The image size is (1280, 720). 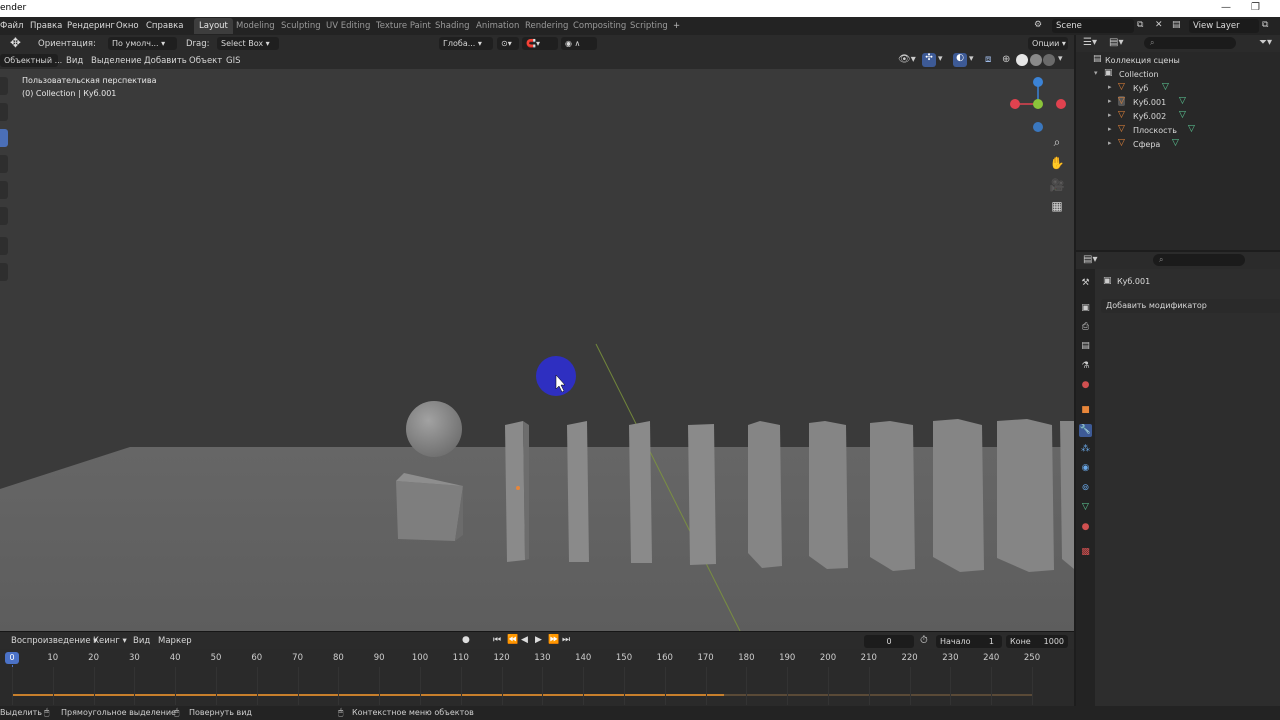 I want to click on add-modifier-button: Добавить модификатор, so click(x=1190, y=306).